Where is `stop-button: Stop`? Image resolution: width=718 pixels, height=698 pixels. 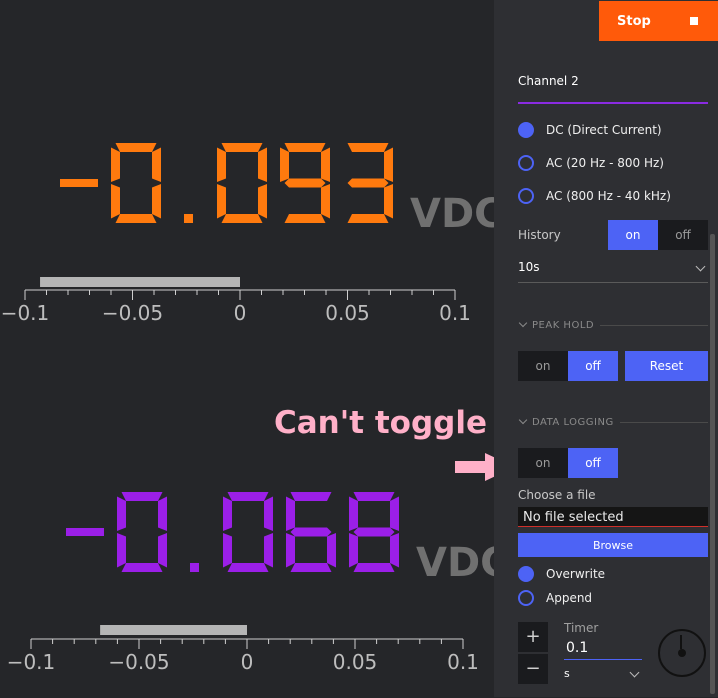 stop-button: Stop is located at coordinates (658, 21).